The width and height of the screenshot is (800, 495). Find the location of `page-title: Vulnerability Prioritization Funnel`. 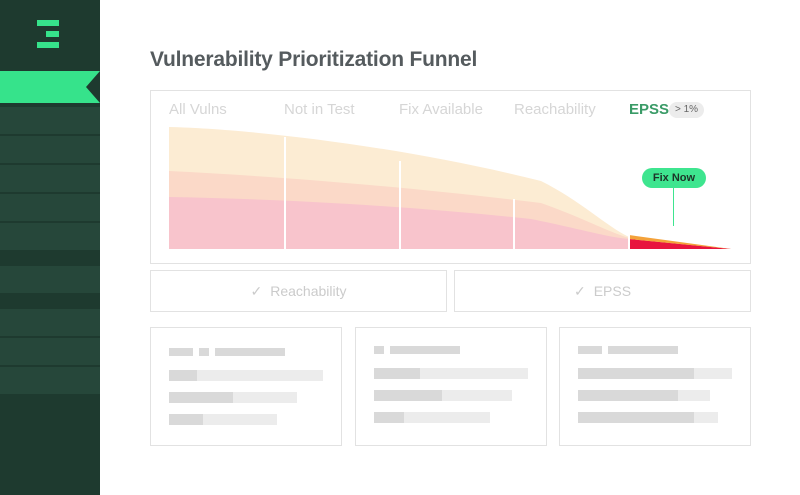

page-title: Vulnerability Prioritization Funnel is located at coordinates (314, 59).